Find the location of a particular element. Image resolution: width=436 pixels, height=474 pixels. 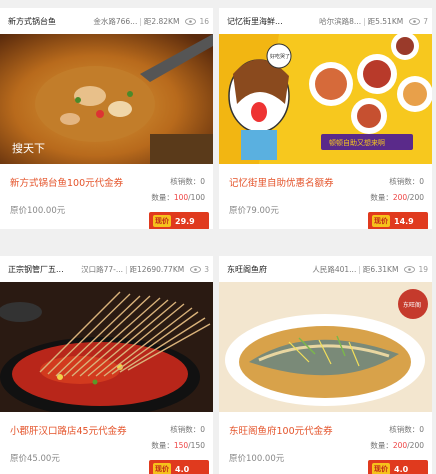

current-price-button: 现价 29.9 is located at coordinates (179, 220).